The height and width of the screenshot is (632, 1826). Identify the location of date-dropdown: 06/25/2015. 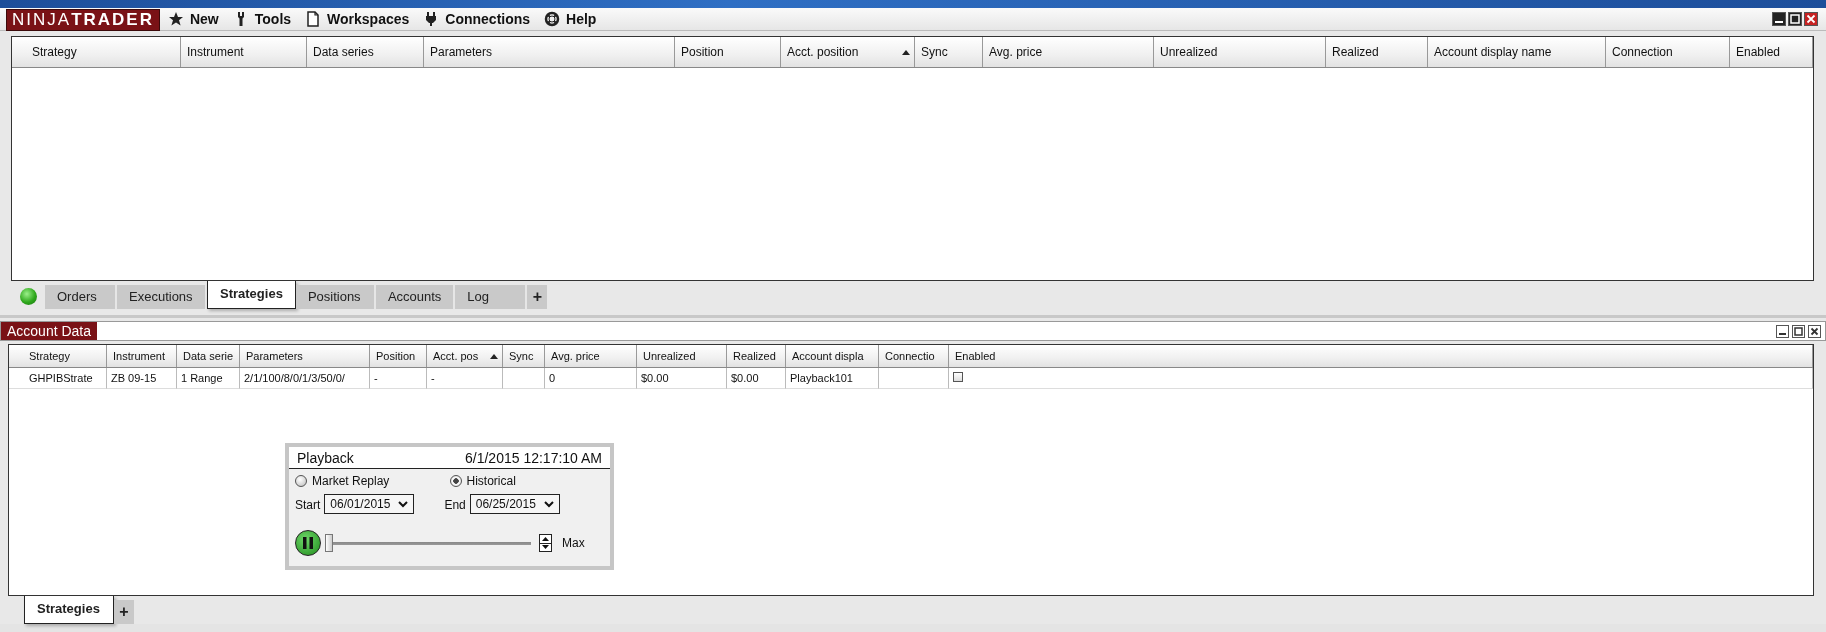
(514, 504).